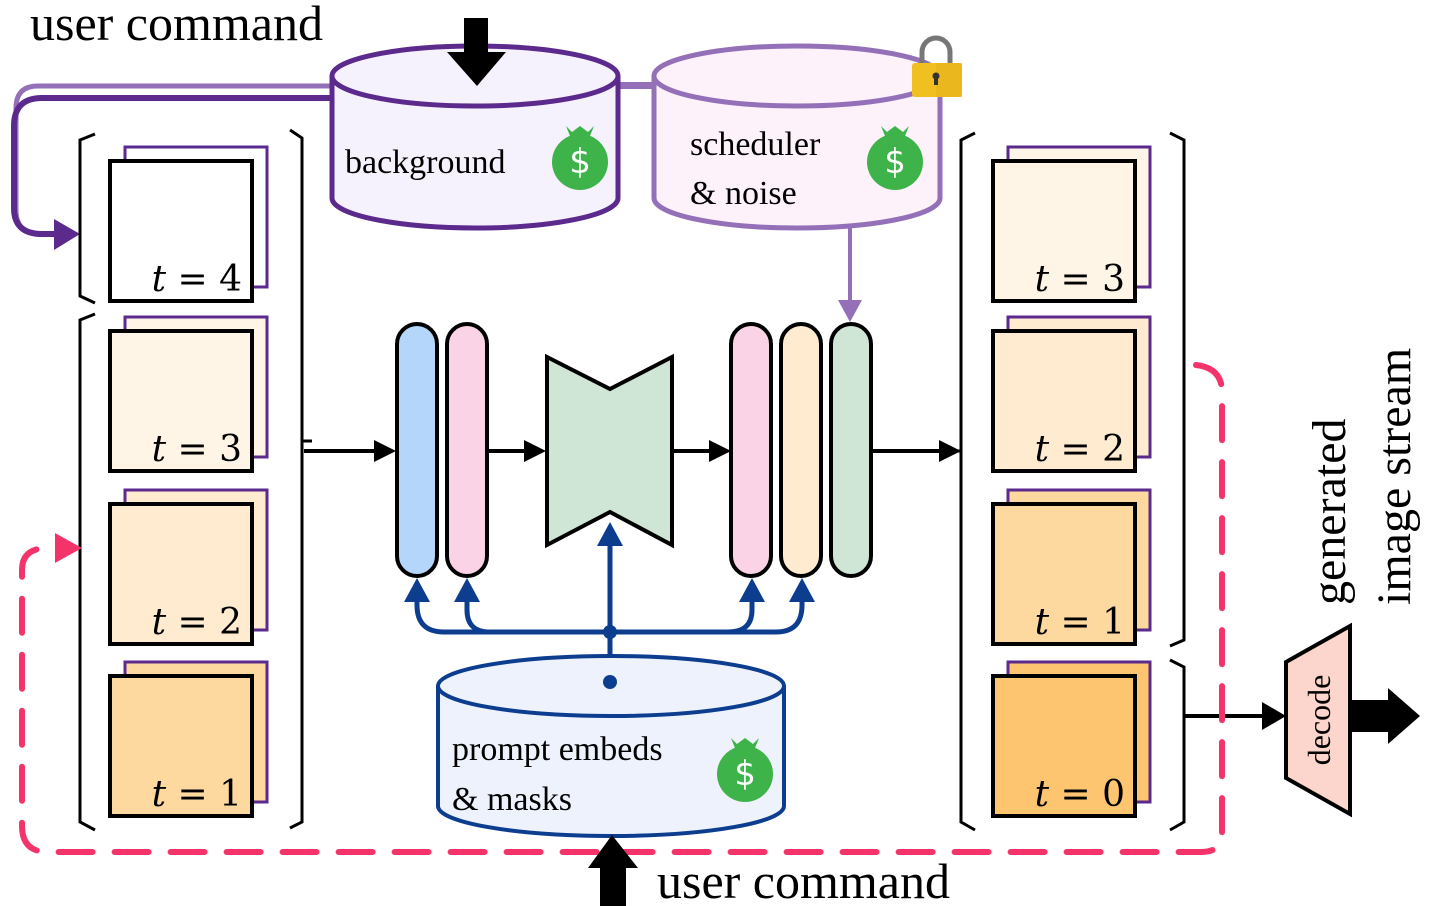 The image size is (1438, 906). I want to click on input-frame: t = 2, so click(188, 567).